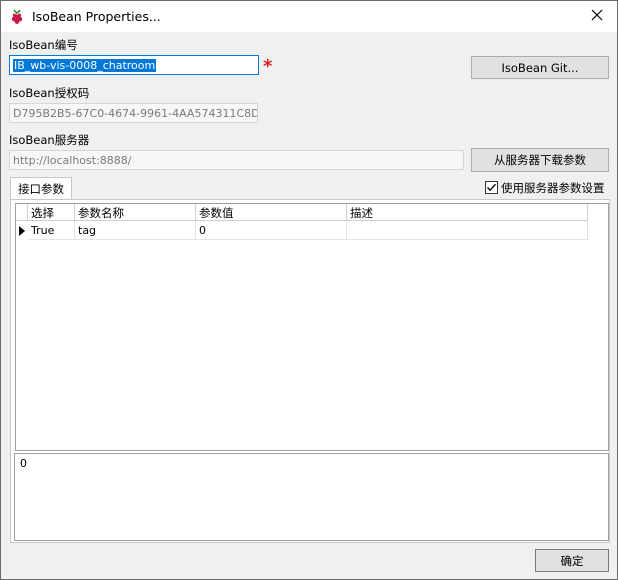 The image size is (618, 580). What do you see at coordinates (41, 188) in the screenshot?
I see `tab-interface-params: 接口参数` at bounding box center [41, 188].